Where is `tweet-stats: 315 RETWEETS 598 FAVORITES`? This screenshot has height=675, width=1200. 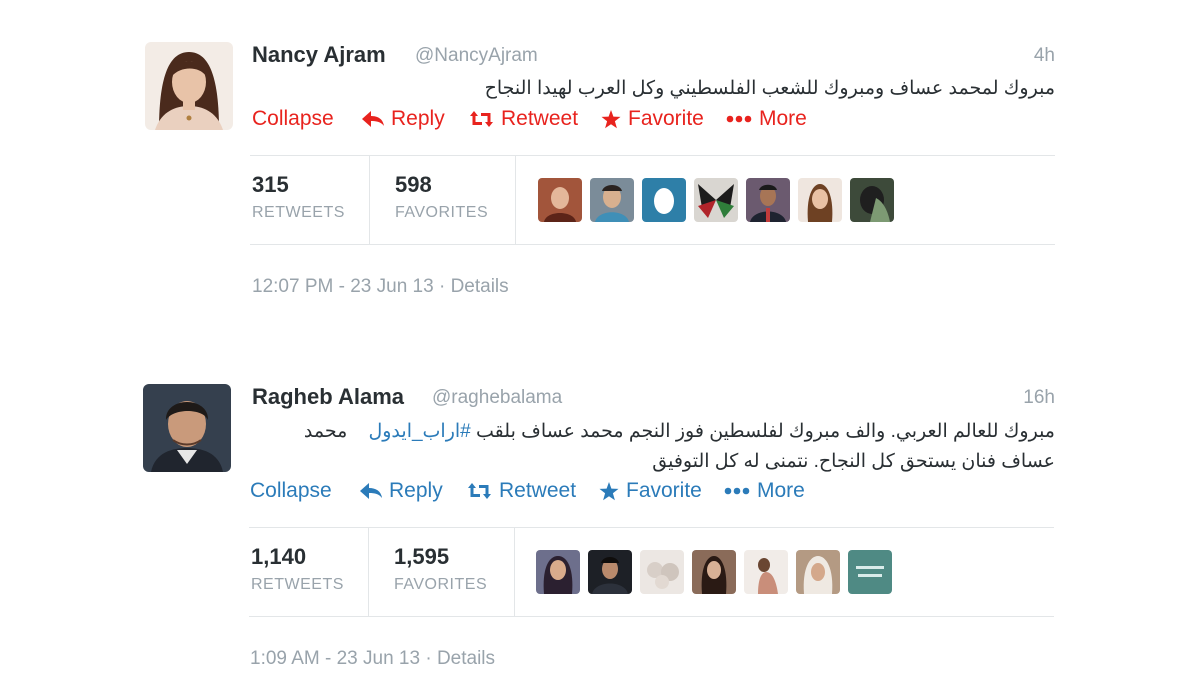 tweet-stats: 315 RETWEETS 598 FAVORITES is located at coordinates (652, 200).